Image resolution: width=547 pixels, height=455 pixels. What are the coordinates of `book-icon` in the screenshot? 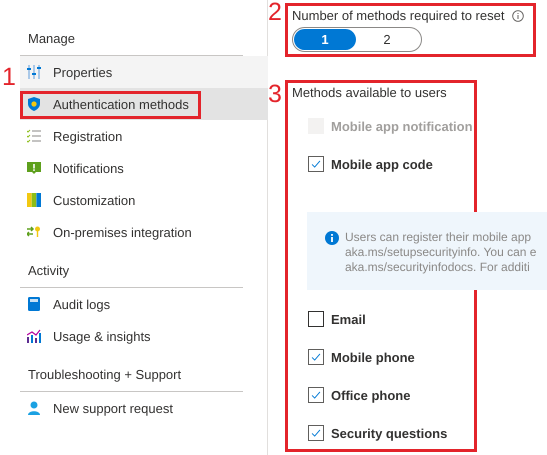 It's located at (34, 304).